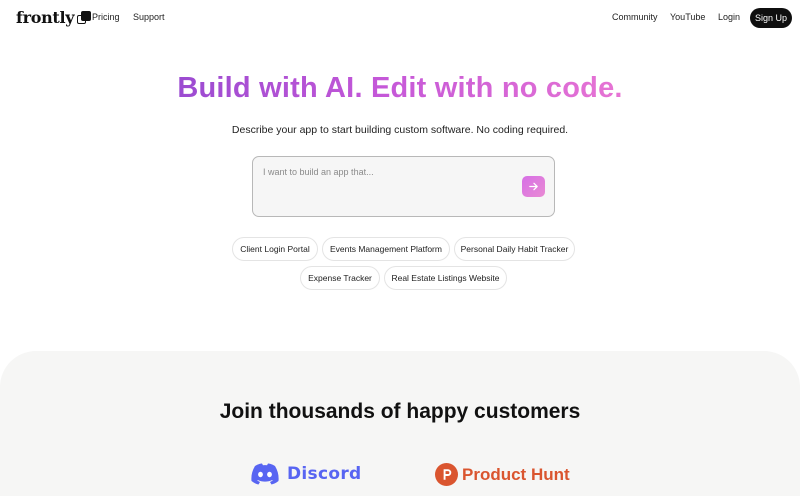  What do you see at coordinates (635, 17) in the screenshot?
I see `nav-link-community: Community` at bounding box center [635, 17].